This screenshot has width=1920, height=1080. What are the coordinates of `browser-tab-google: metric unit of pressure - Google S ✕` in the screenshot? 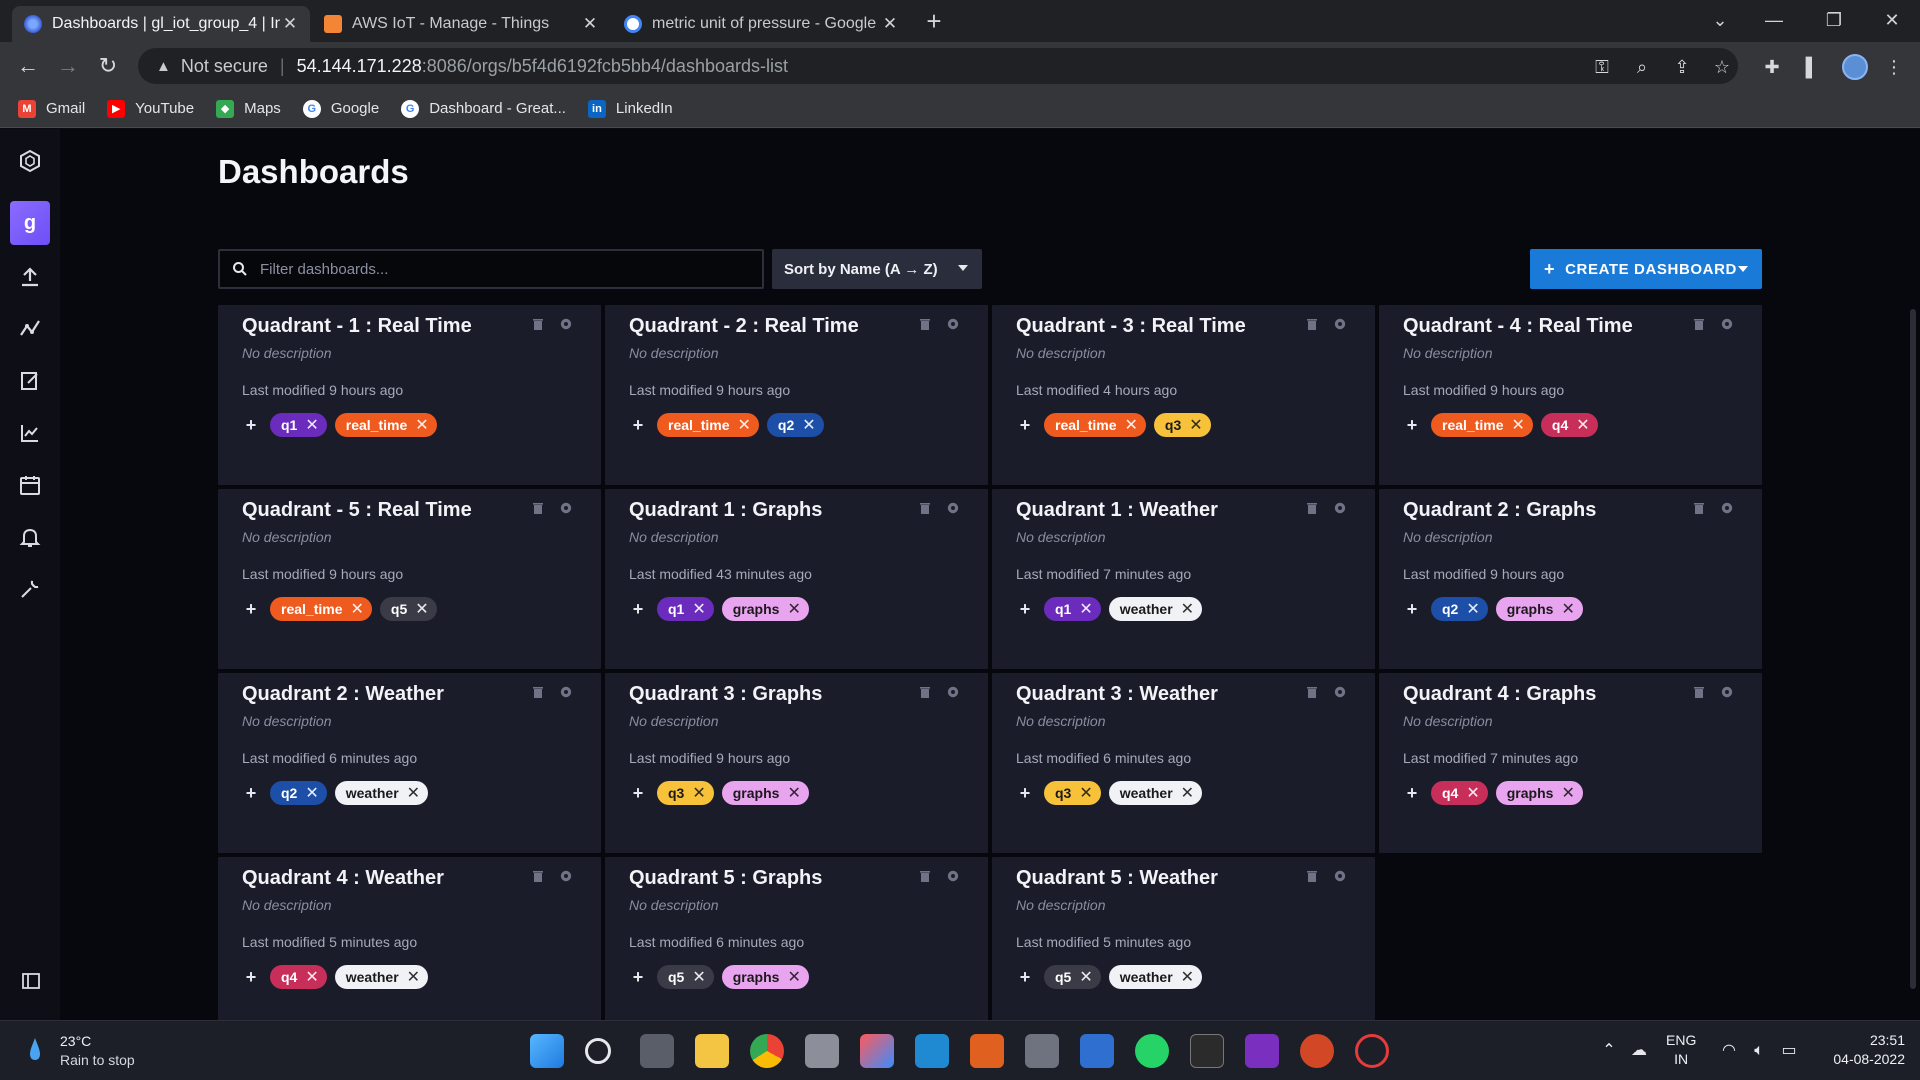 It's located at (761, 24).